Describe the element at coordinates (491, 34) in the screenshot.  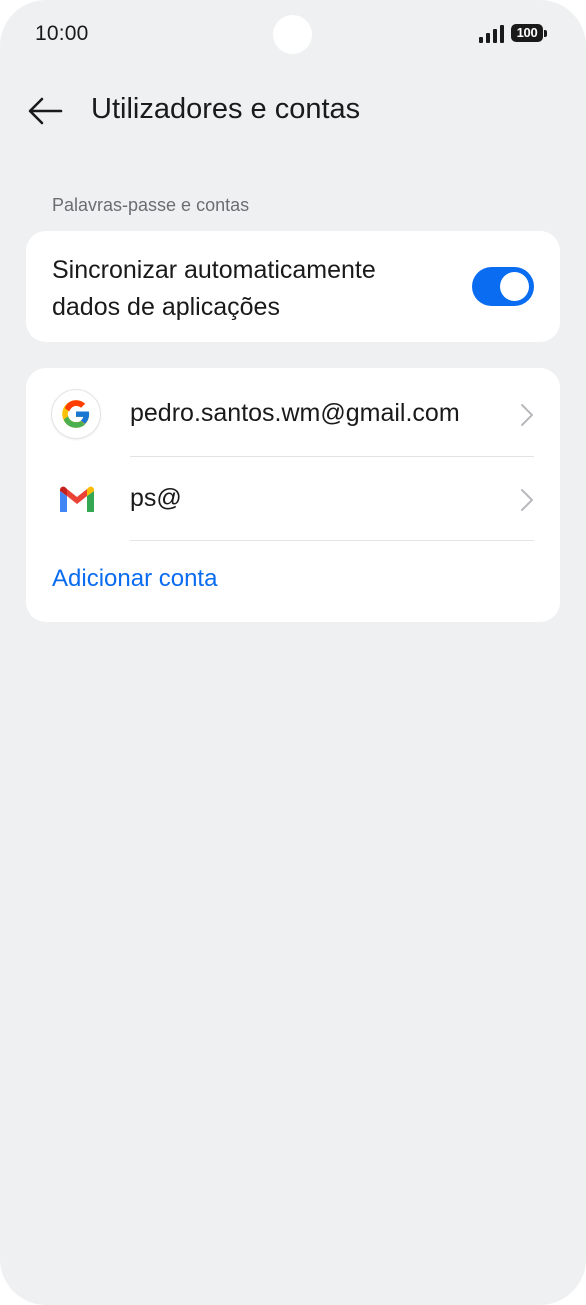
I see `signal-icon` at that location.